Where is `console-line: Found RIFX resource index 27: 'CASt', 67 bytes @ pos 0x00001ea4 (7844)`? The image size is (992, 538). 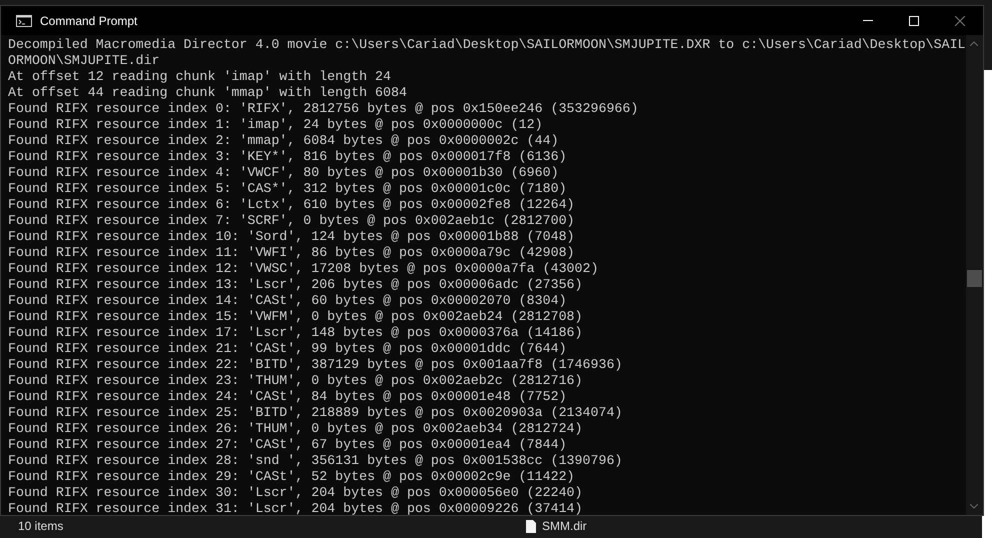 console-line: Found RIFX resource index 27: 'CASt', 67 bytes @ pos 0x00001ea4 (7844) is located at coordinates (287, 445).